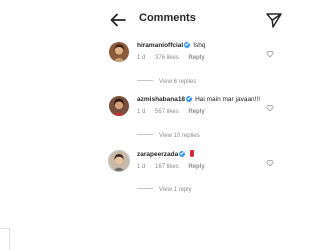 This screenshot has height=250, width=320. I want to click on comment-username: azmishabana18, so click(161, 99).